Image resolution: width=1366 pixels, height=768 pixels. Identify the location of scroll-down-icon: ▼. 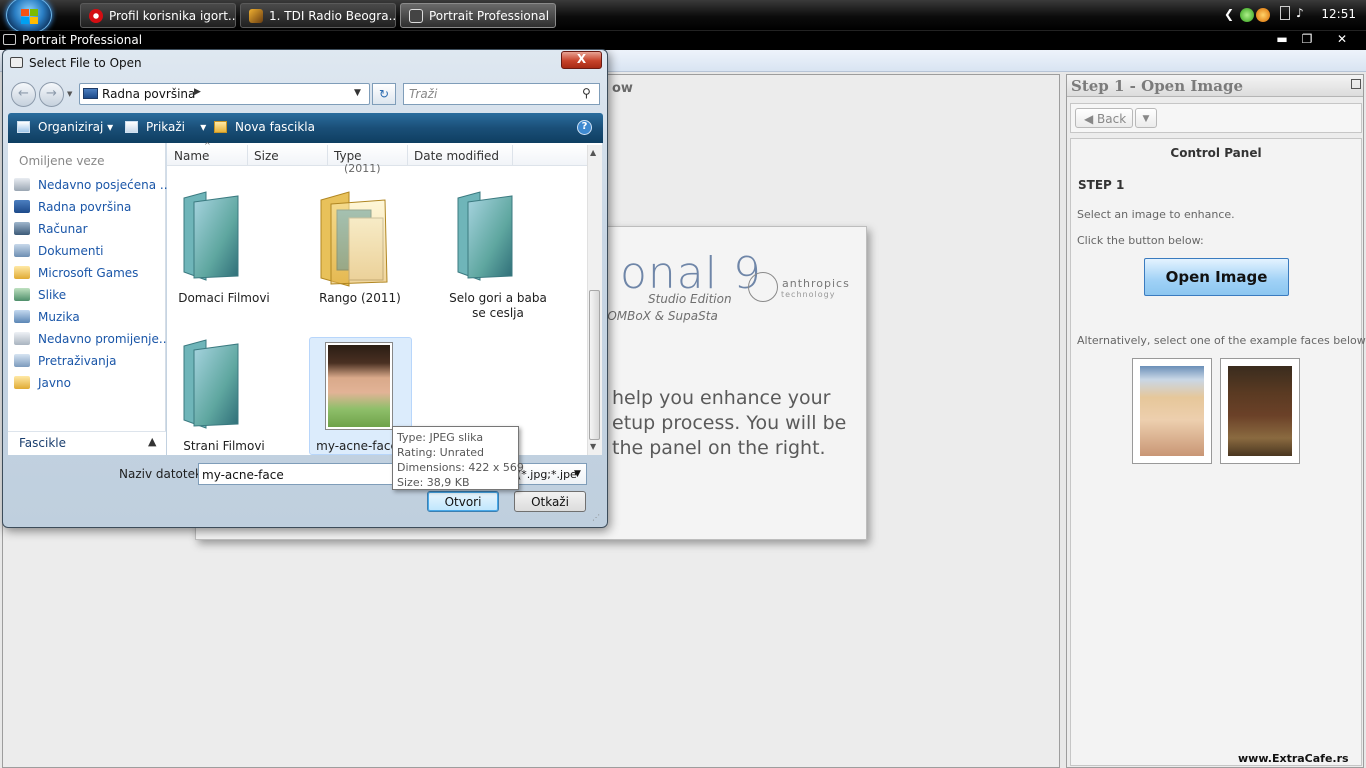
(593, 446).